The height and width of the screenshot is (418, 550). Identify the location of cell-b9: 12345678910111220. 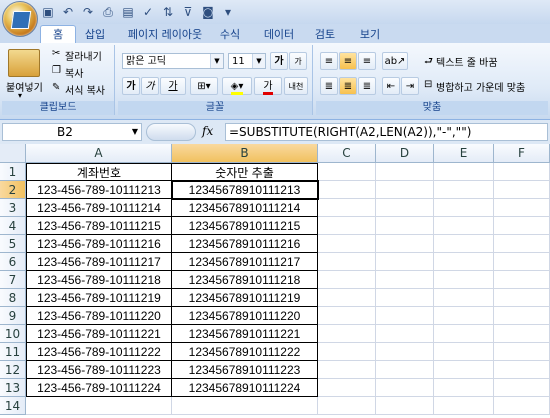
(245, 316).